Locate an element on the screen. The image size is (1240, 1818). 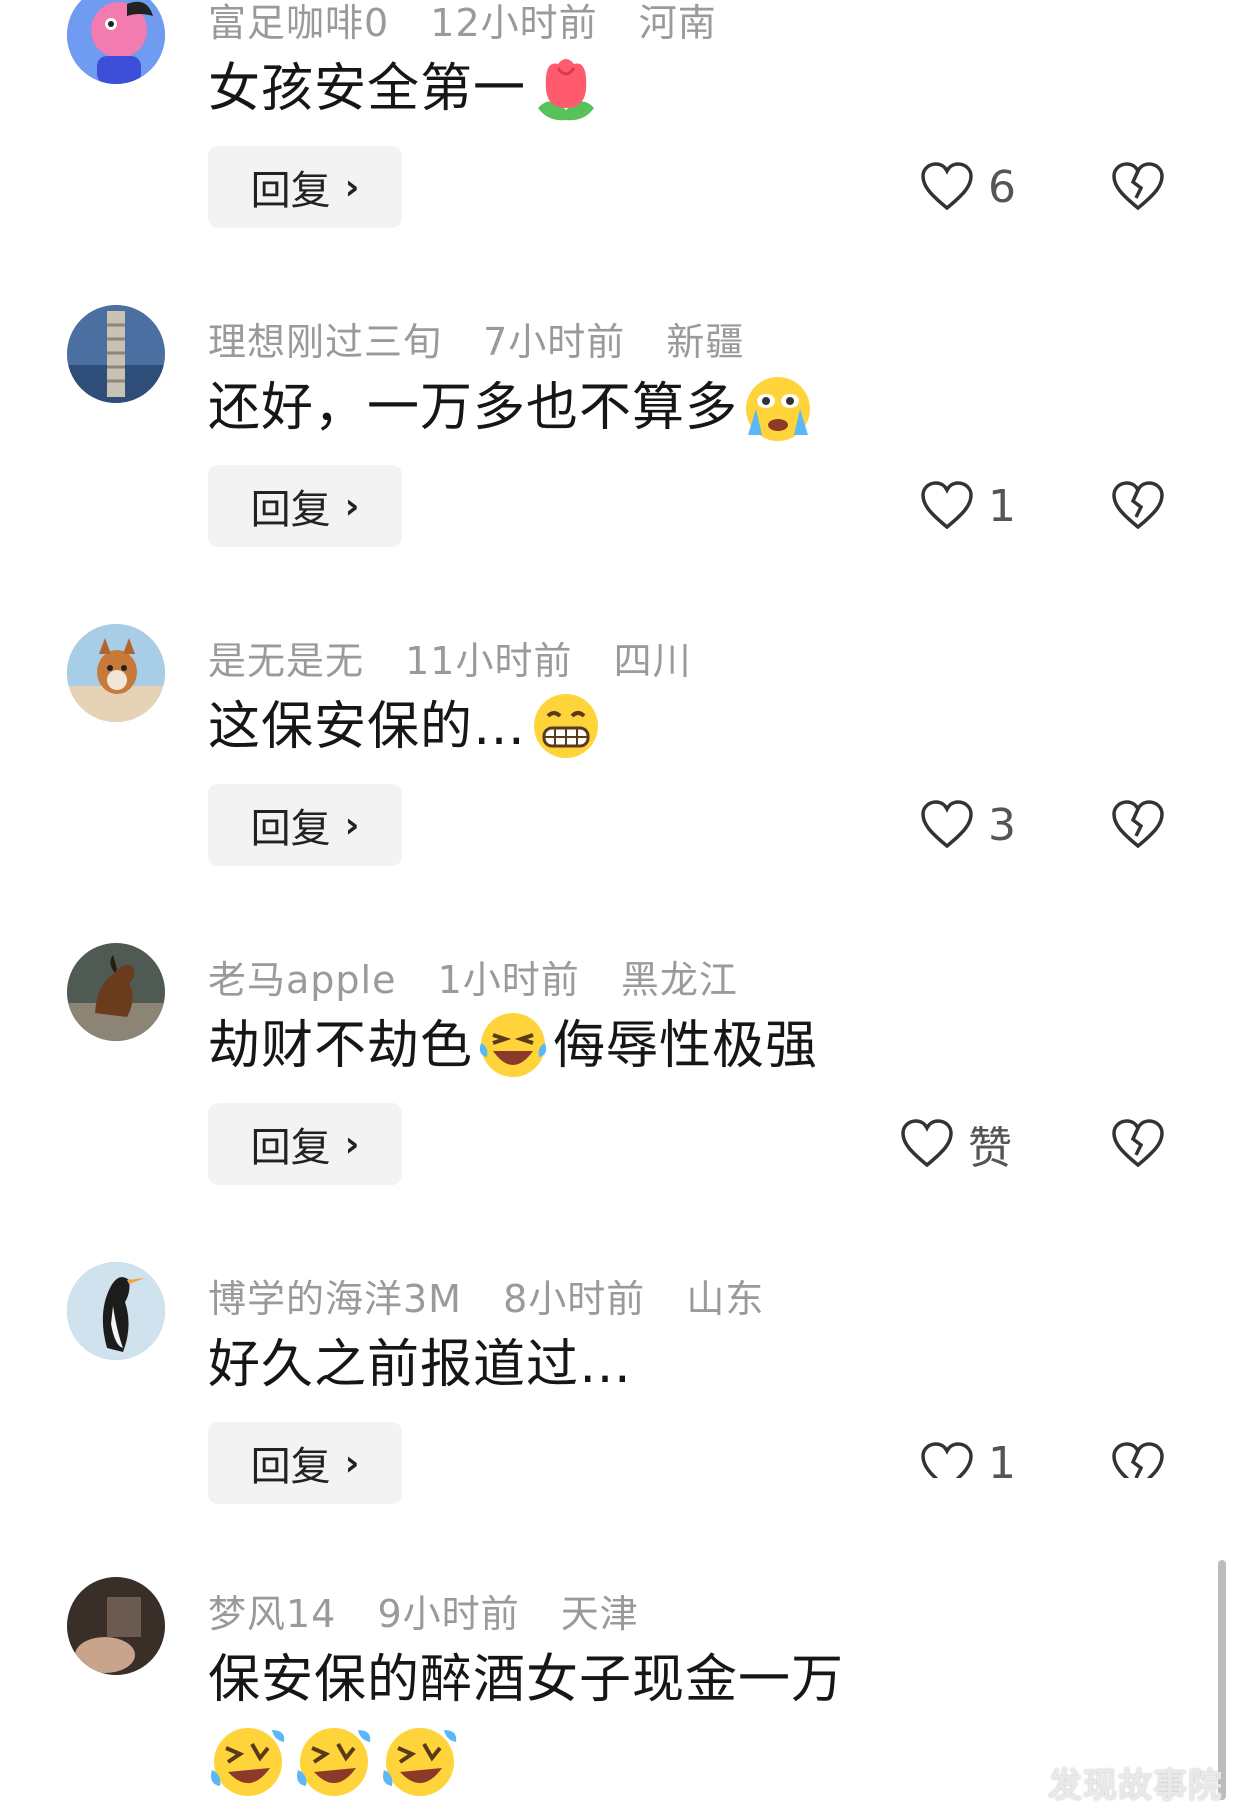
timestamp: 1小时前 is located at coordinates (508, 980).